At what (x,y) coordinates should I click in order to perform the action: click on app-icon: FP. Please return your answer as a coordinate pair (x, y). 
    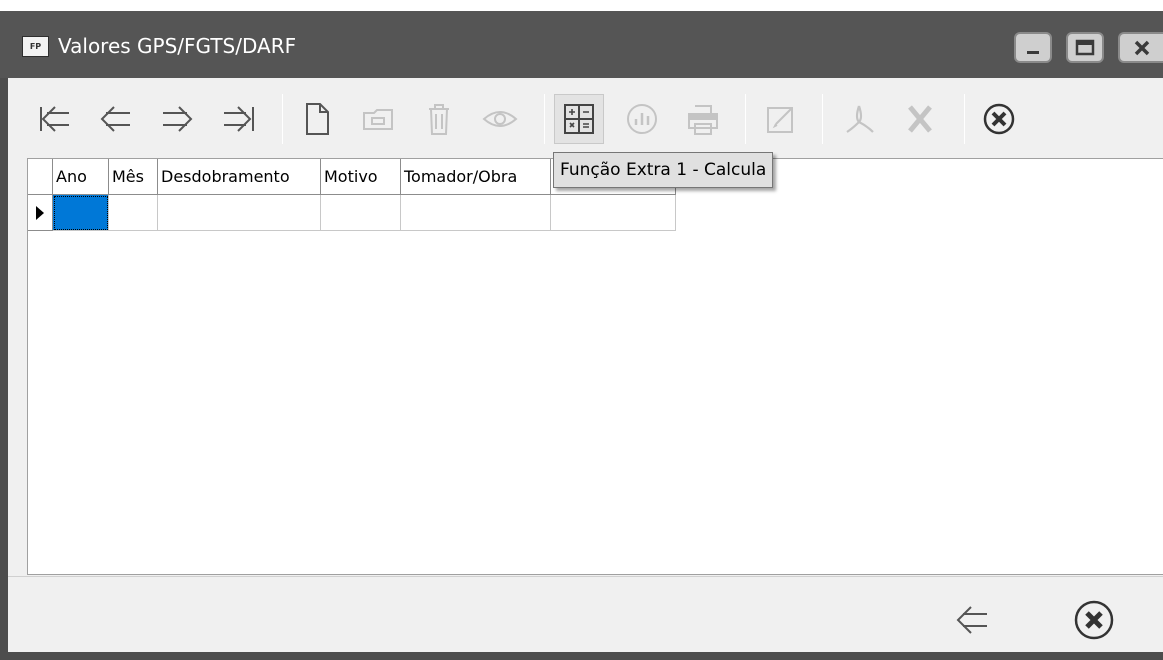
    Looking at the image, I should click on (35, 46).